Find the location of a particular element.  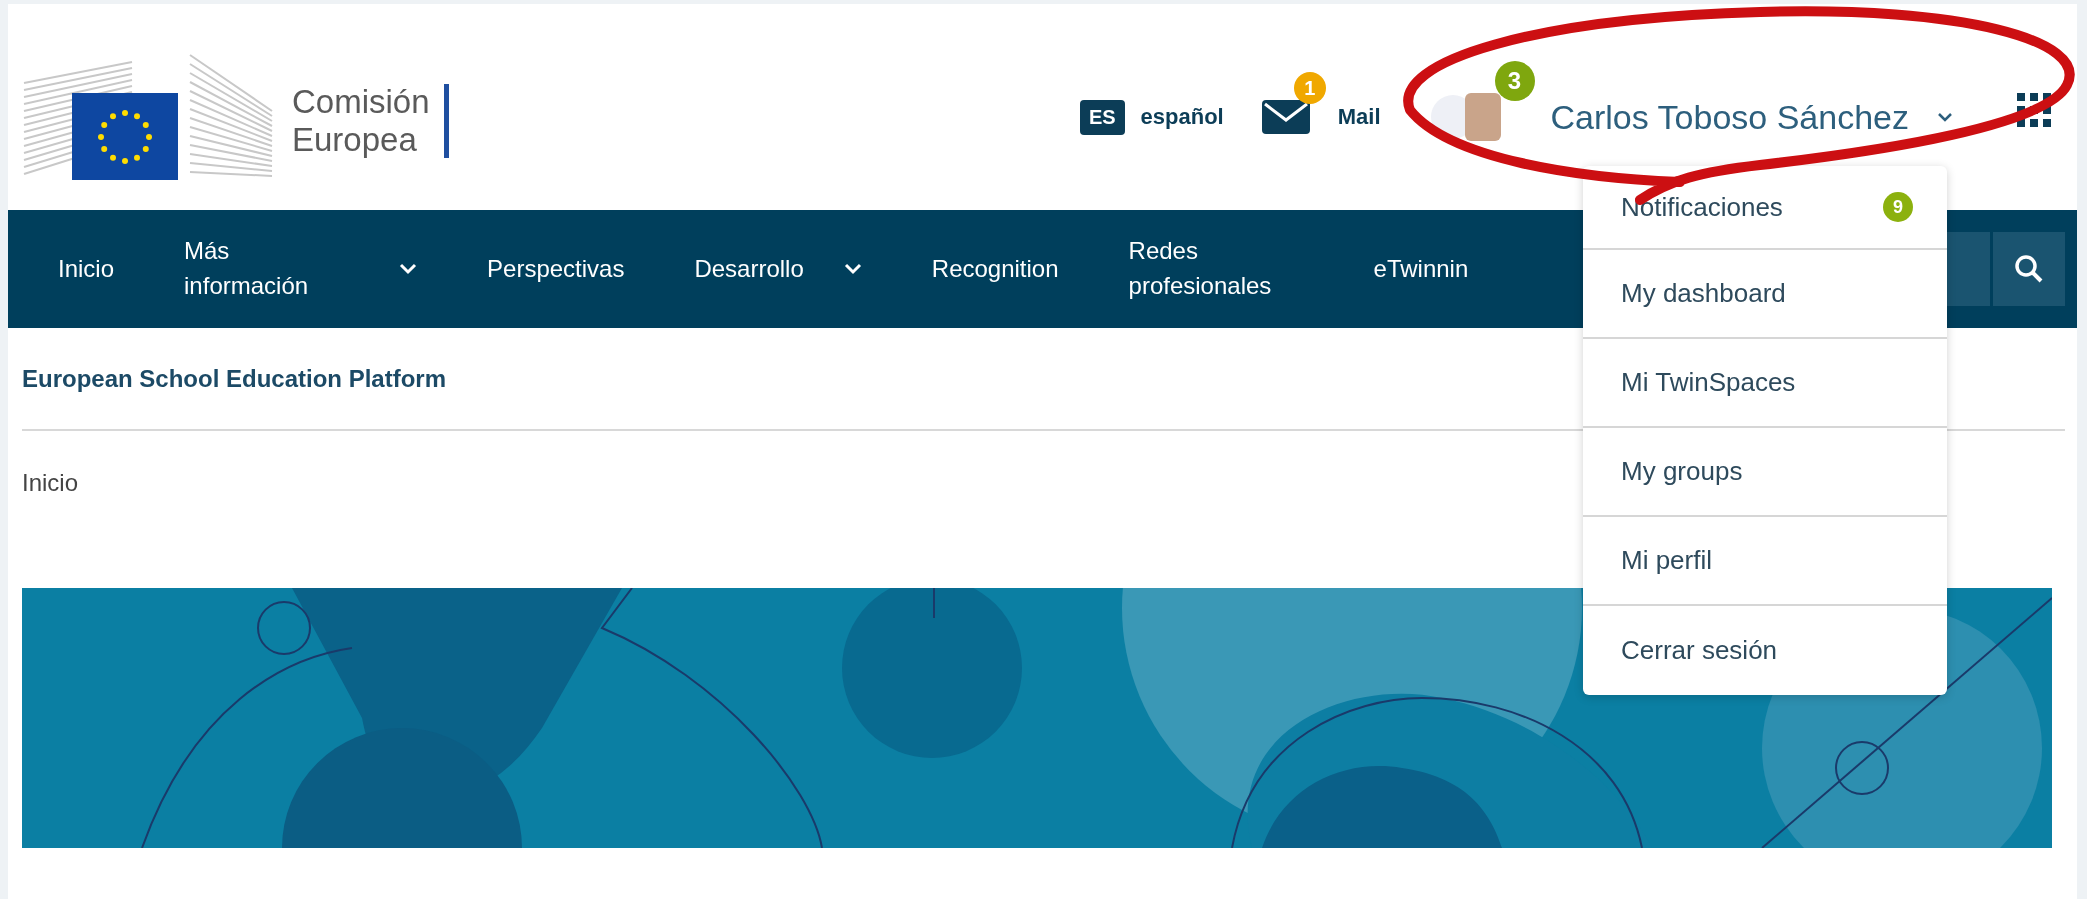

nav-link: Desarrollo is located at coordinates (778, 269).